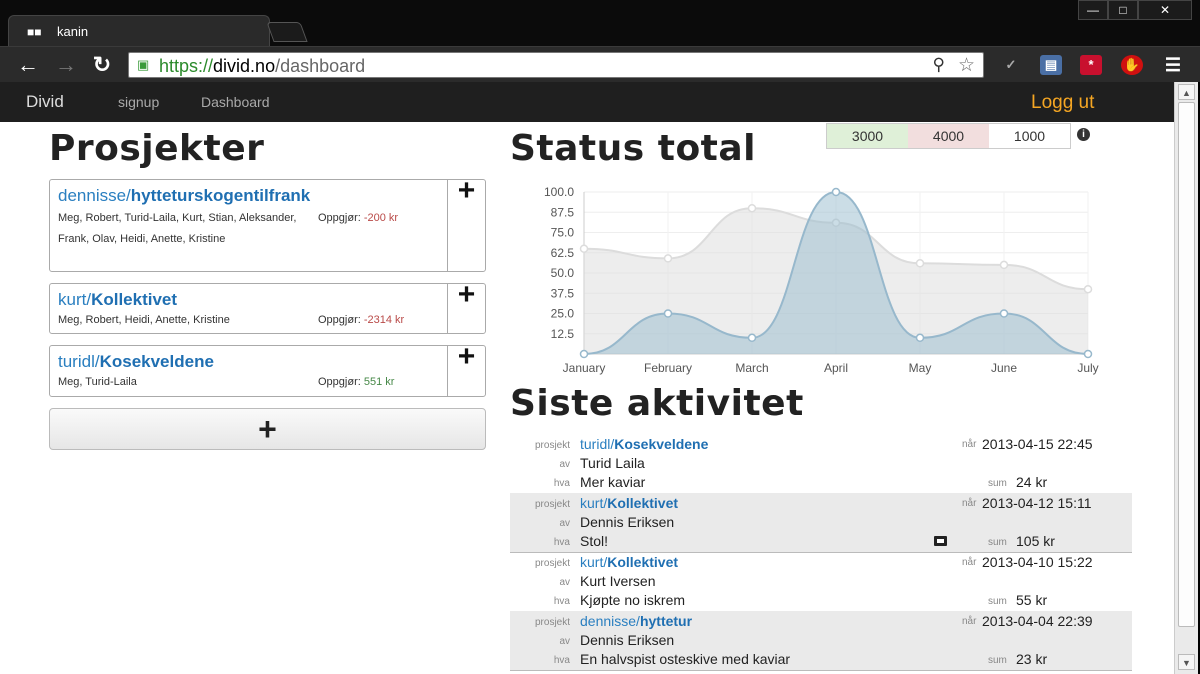  Describe the element at coordinates (143, 64) in the screenshot. I see `lock-icon: ▣` at that location.